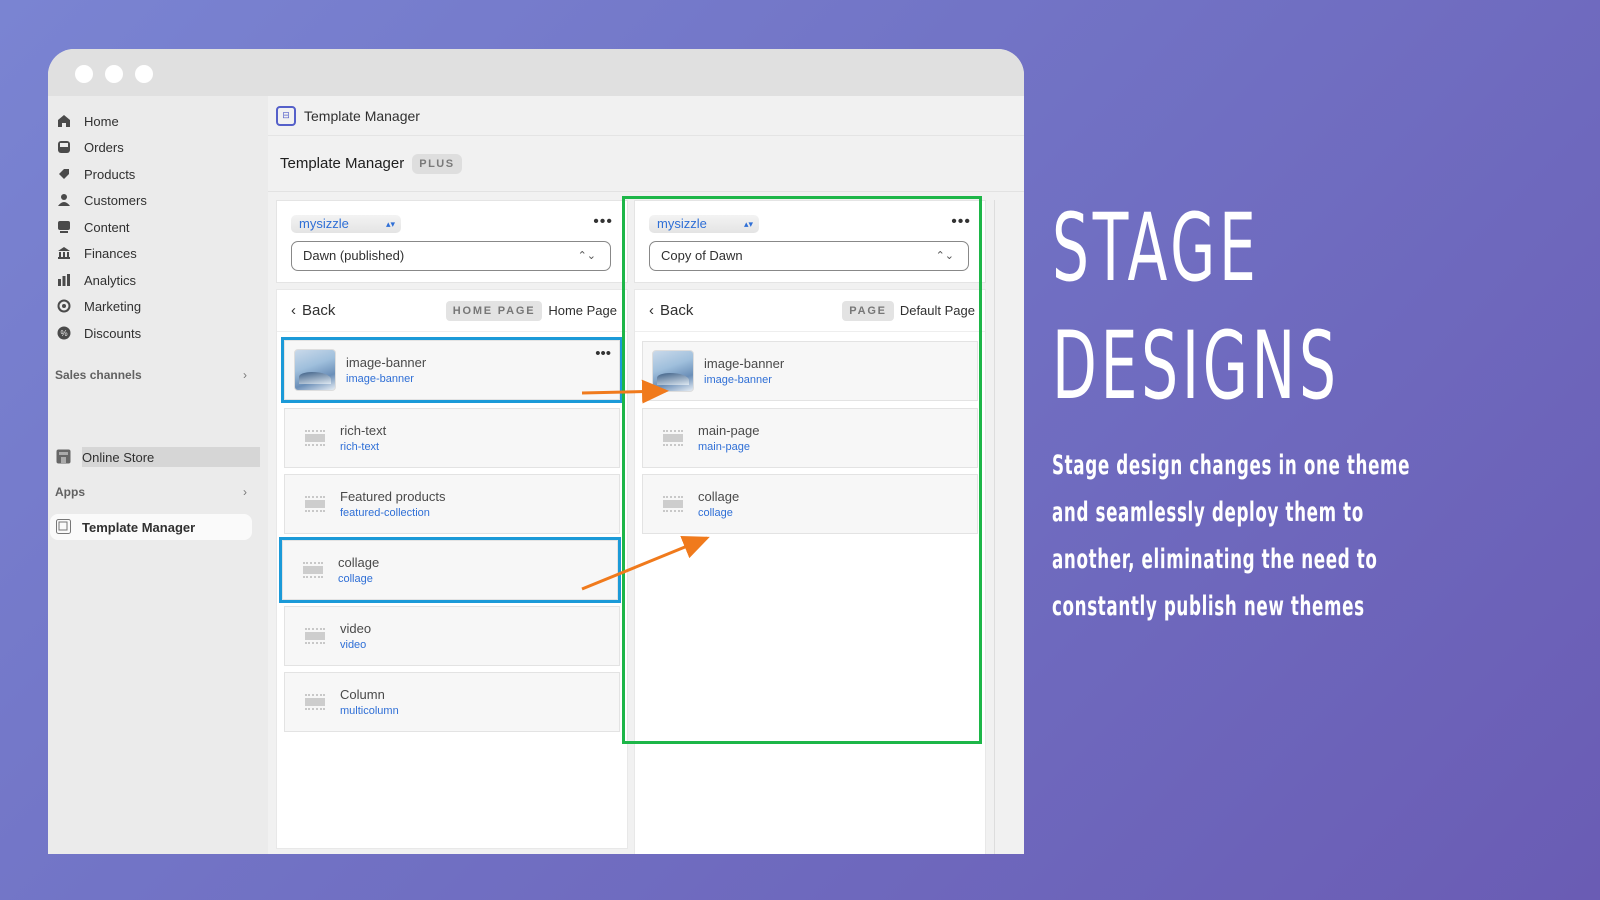  Describe the element at coordinates (96, 280) in the screenshot. I see `sidebar-item-analytics: Analytics` at that location.